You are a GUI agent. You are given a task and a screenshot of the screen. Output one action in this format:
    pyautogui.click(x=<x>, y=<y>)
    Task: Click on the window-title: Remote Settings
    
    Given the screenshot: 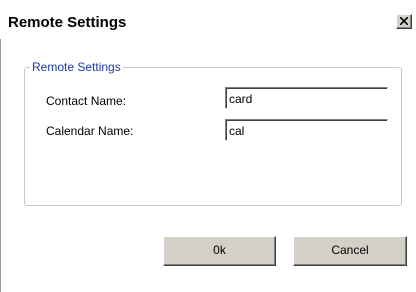 What is the action you would take?
    pyautogui.click(x=67, y=22)
    